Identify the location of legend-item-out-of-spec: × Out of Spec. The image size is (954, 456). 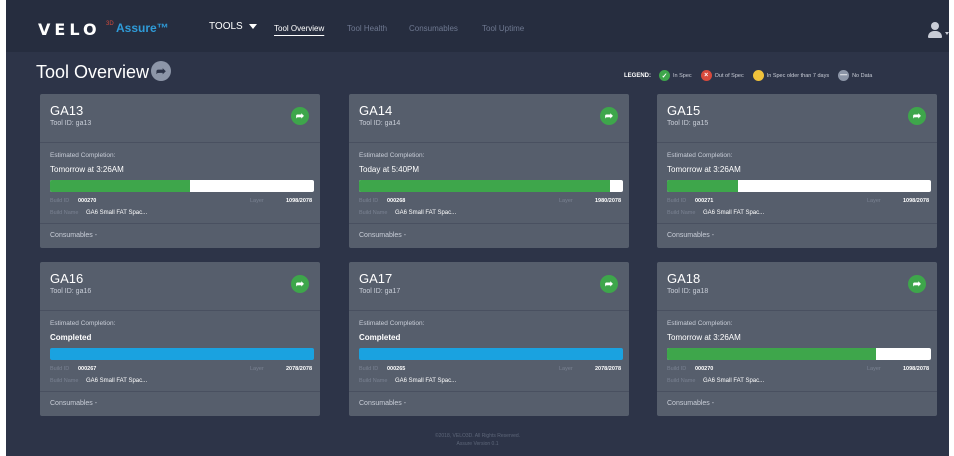
(722, 75).